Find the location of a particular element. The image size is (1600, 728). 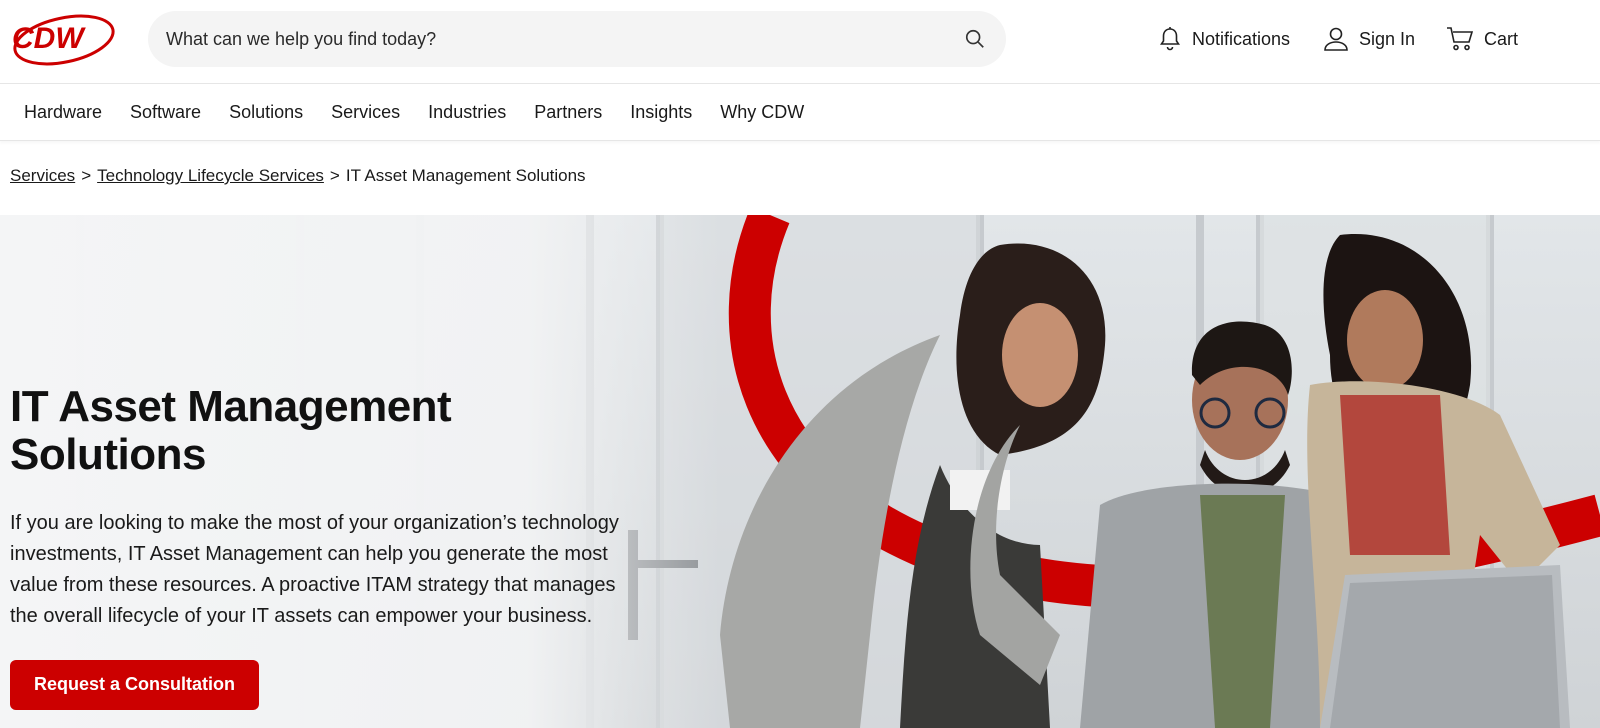

nav-item-services: Services is located at coordinates (365, 112).